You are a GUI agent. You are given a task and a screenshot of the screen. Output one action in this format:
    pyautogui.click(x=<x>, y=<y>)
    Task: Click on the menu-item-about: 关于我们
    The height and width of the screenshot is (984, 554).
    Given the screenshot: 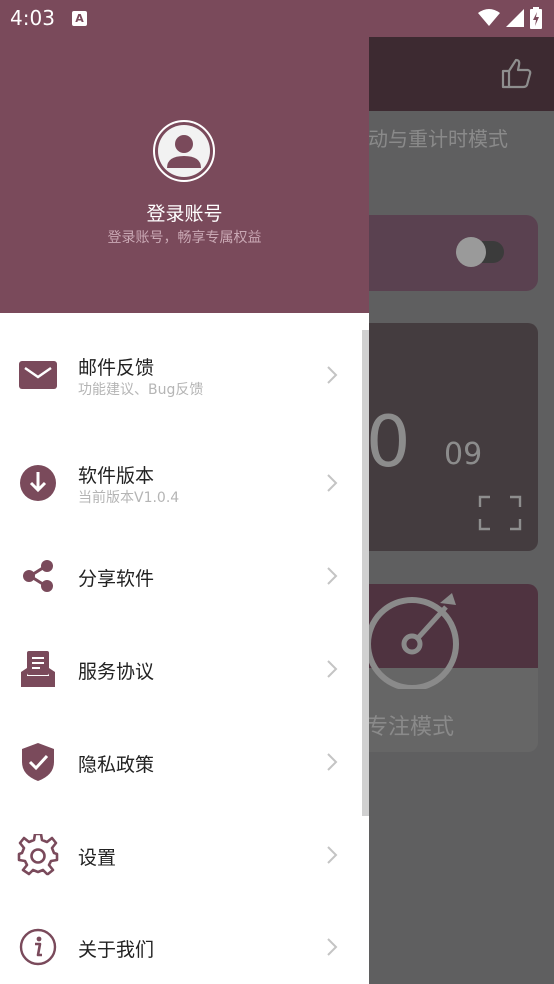 What is the action you would take?
    pyautogui.click(x=181, y=945)
    